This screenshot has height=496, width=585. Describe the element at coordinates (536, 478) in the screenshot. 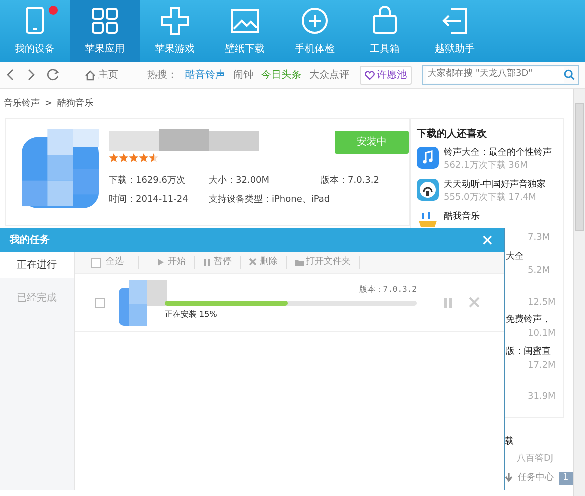

I see `task-center-label: 任务中心` at that location.